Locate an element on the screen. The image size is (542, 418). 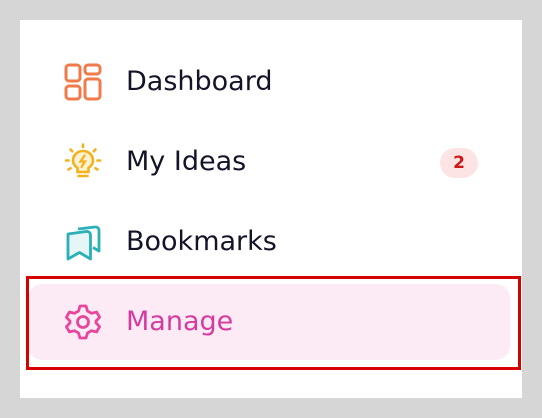
nav-label-my-ideas: My Ideas is located at coordinates (186, 161).